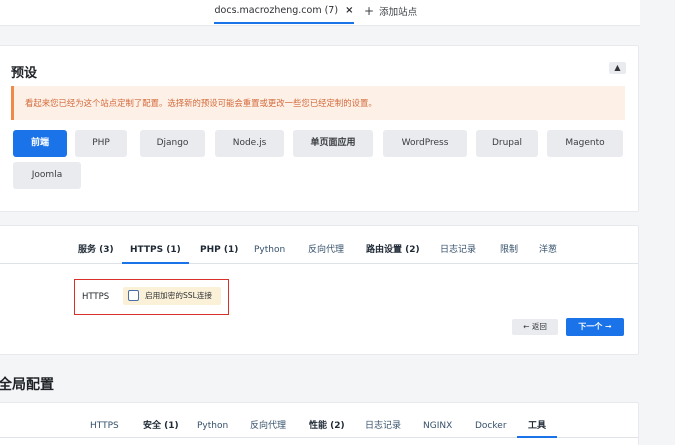 The image size is (675, 445). What do you see at coordinates (96, 251) in the screenshot?
I see `tab-services: 服务 (3)` at bounding box center [96, 251].